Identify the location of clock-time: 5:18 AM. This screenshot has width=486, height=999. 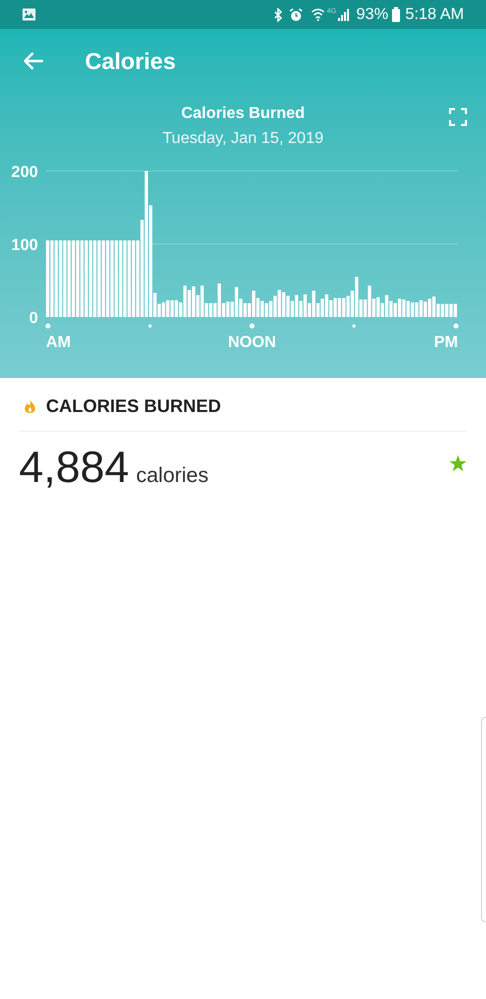
(434, 14).